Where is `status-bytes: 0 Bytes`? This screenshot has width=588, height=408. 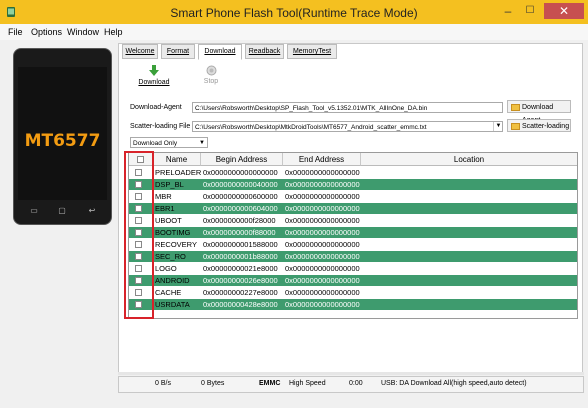 status-bytes: 0 Bytes is located at coordinates (213, 383).